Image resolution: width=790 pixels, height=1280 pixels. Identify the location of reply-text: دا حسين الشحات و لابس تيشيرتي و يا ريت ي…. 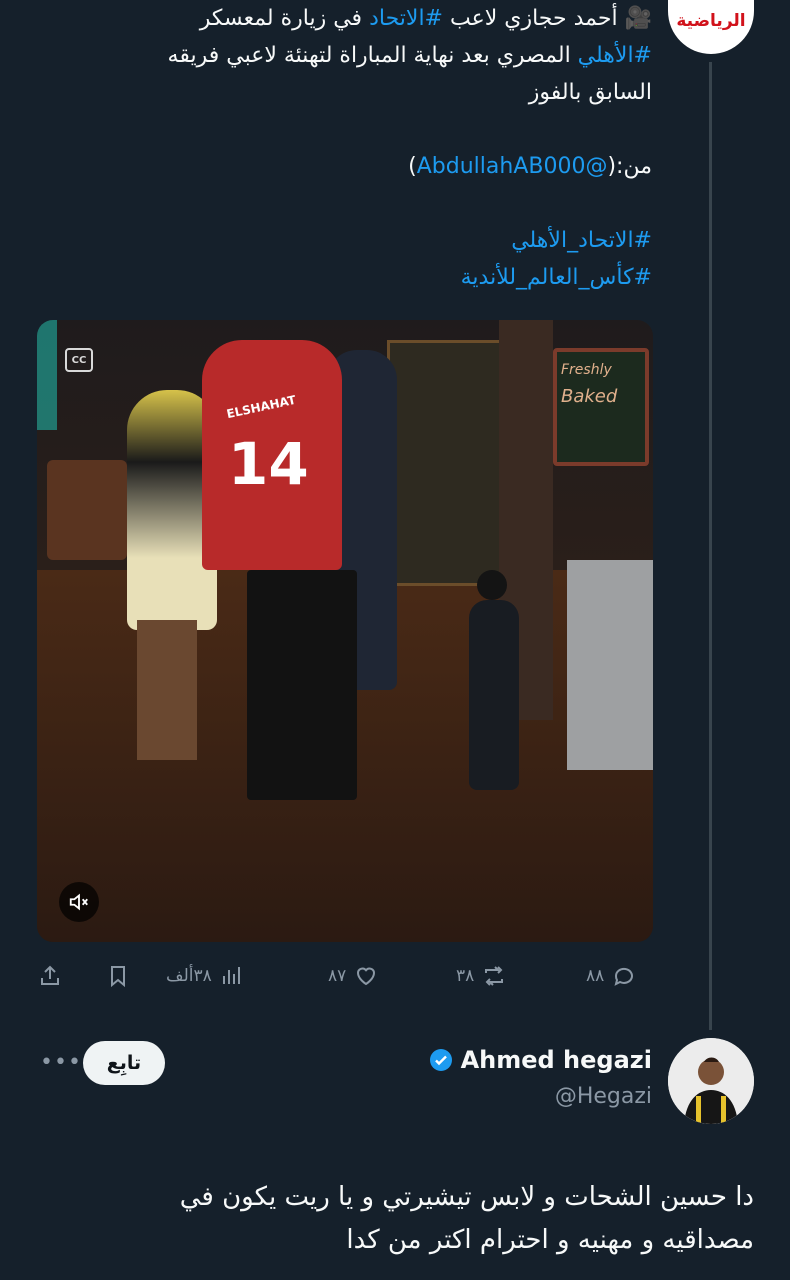
(404, 1219).